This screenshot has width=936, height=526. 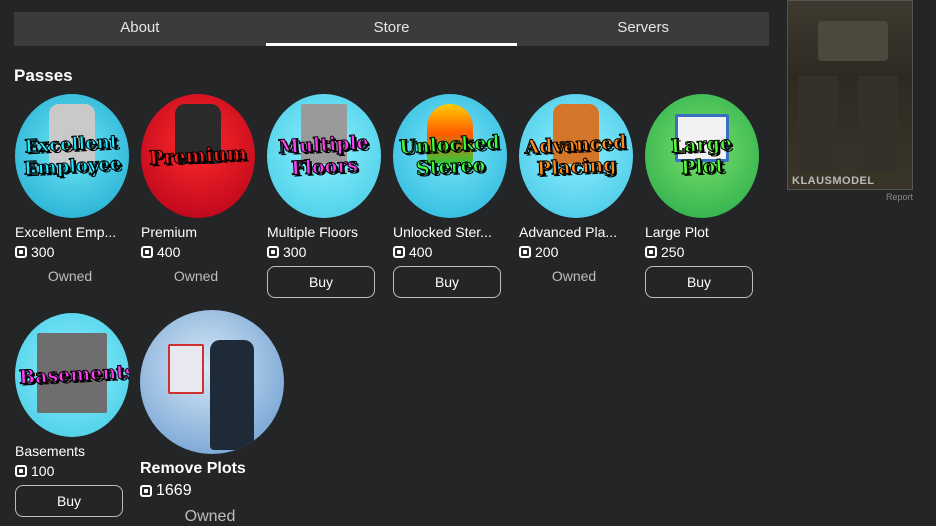 What do you see at coordinates (576, 252) in the screenshot?
I see `pass-price: 200` at bounding box center [576, 252].